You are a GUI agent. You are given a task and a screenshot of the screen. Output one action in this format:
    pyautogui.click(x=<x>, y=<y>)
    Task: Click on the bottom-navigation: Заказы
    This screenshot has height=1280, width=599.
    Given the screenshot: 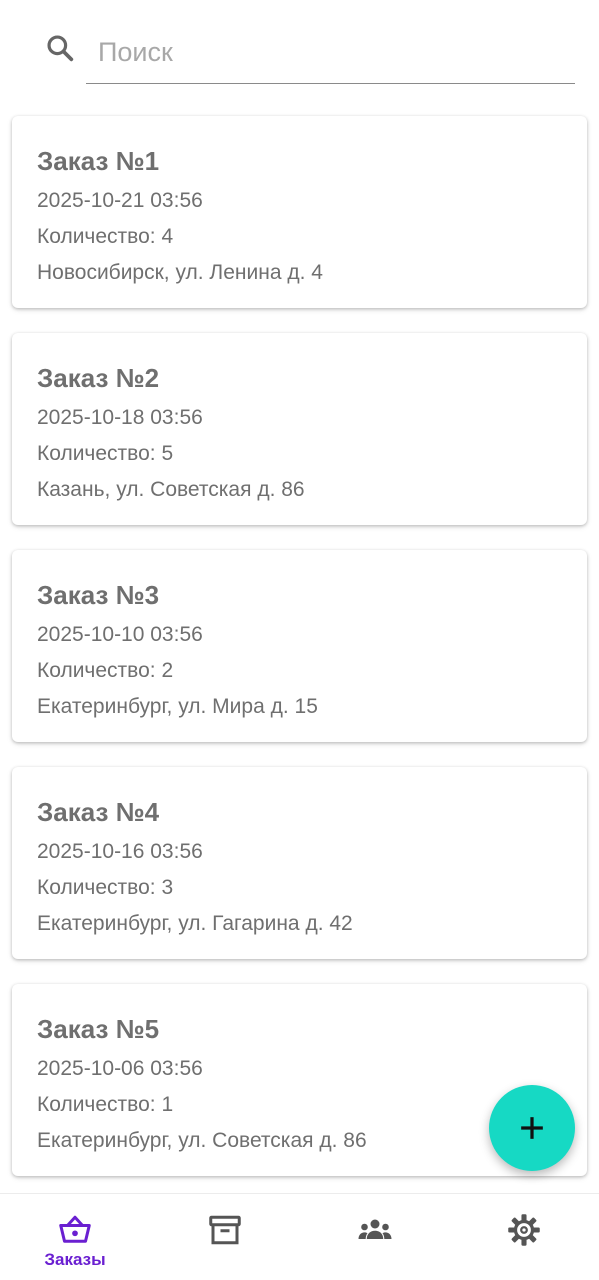 What is the action you would take?
    pyautogui.click(x=299, y=1236)
    